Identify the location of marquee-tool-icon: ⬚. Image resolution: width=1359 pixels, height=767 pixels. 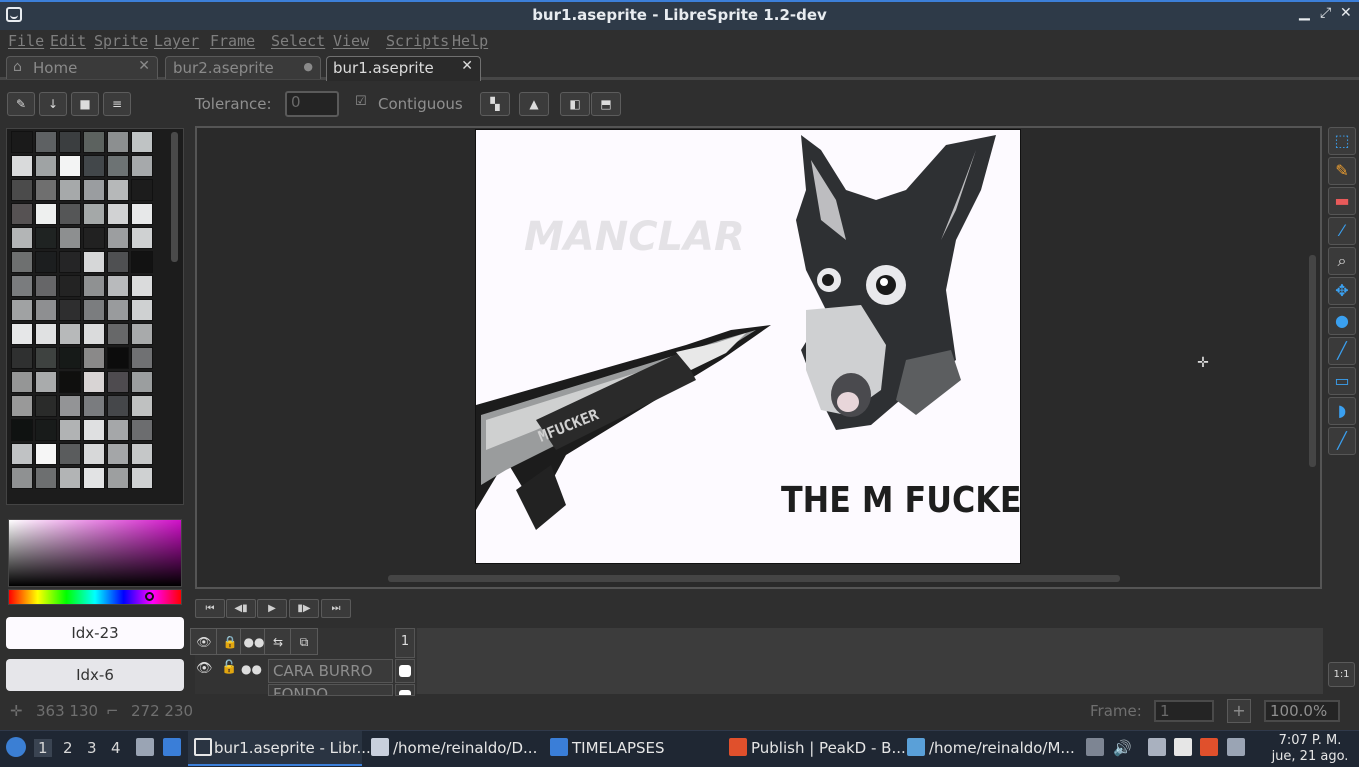
(1342, 141).